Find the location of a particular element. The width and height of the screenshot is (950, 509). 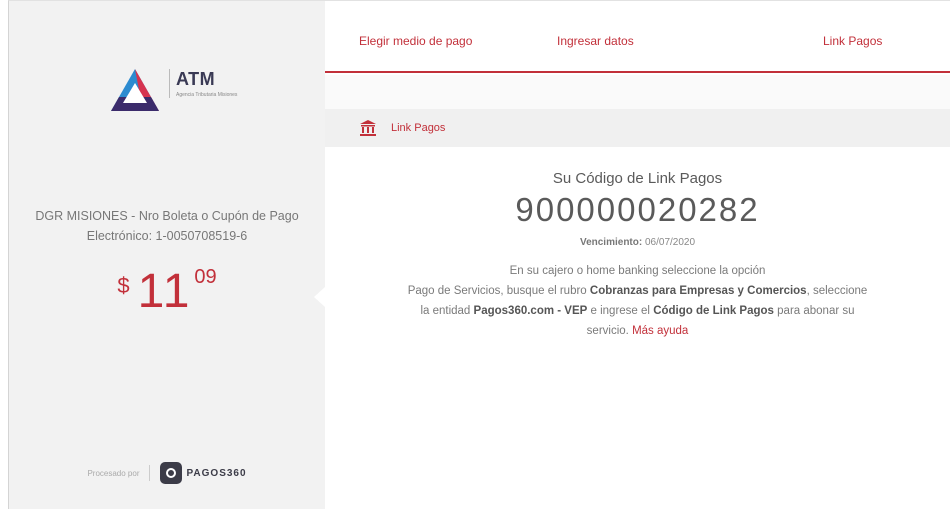

instructions-entity: Pagos360.com - VEP is located at coordinates (530, 311).